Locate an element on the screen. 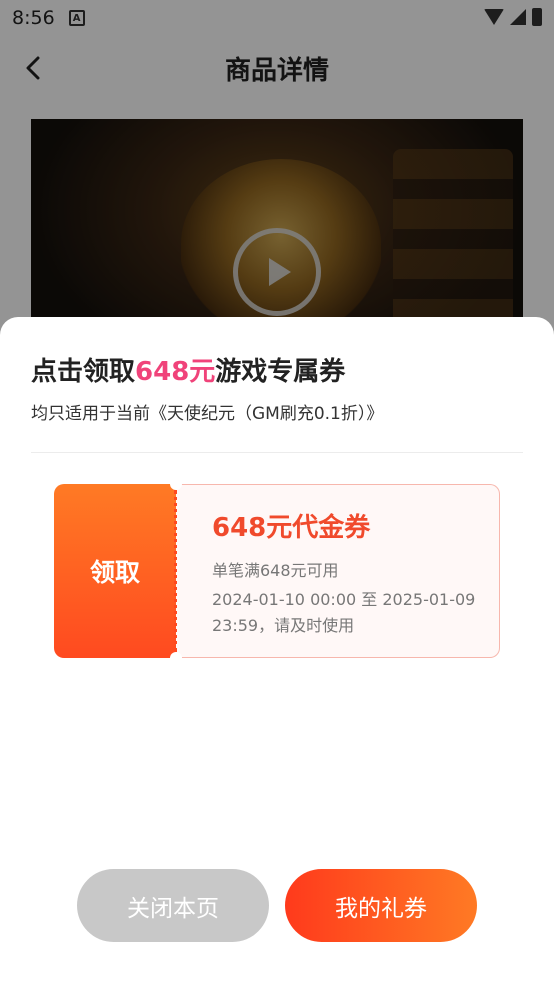 This screenshot has height=984, width=554. sheet-title-amount: 648元 is located at coordinates (175, 372).